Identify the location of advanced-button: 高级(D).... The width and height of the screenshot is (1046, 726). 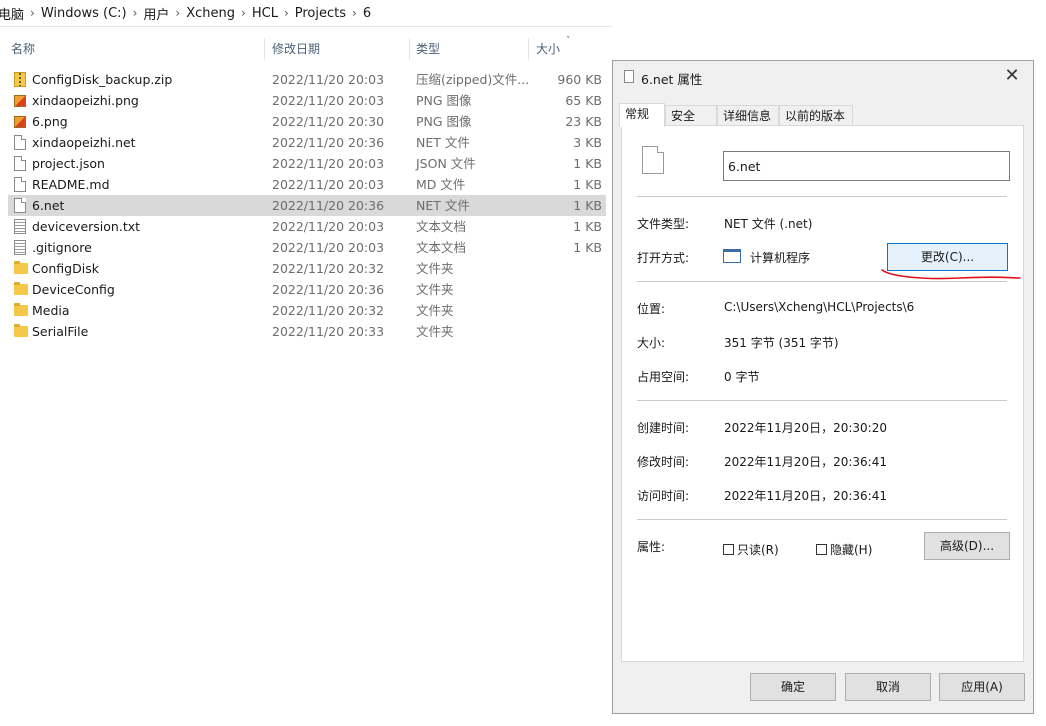
(967, 546).